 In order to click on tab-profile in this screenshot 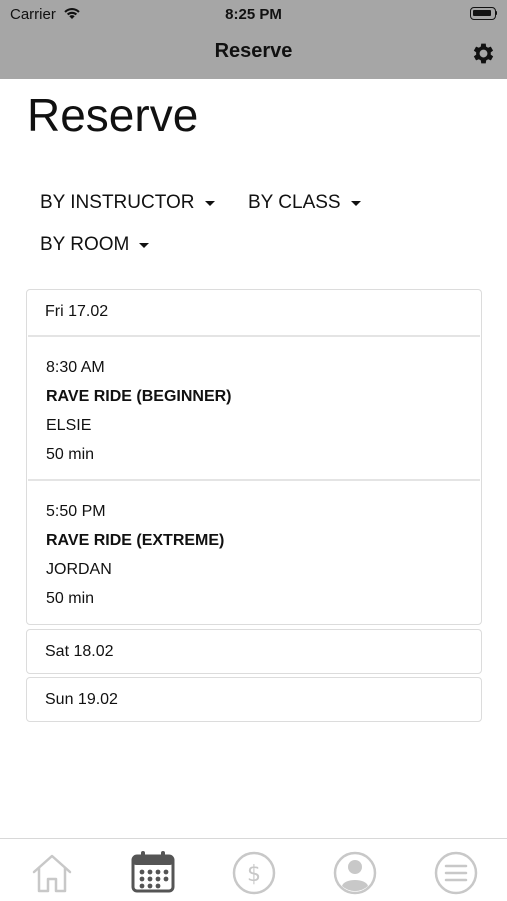, I will do `click(355, 872)`.